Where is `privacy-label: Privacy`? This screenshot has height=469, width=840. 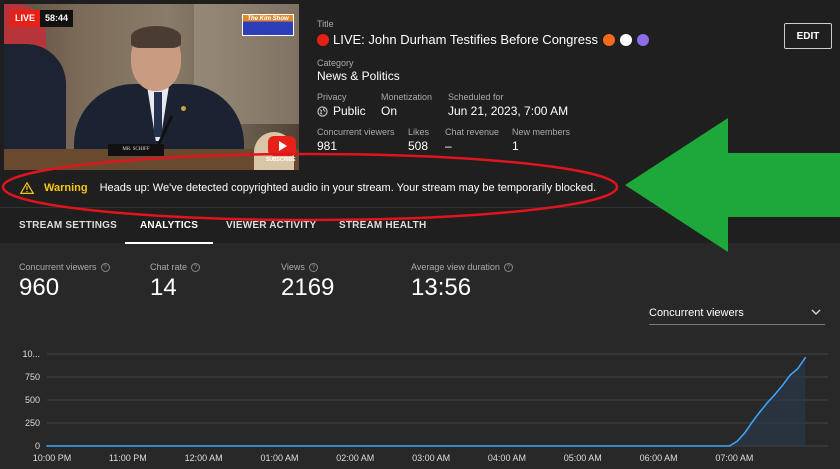 privacy-label: Privacy is located at coordinates (332, 97).